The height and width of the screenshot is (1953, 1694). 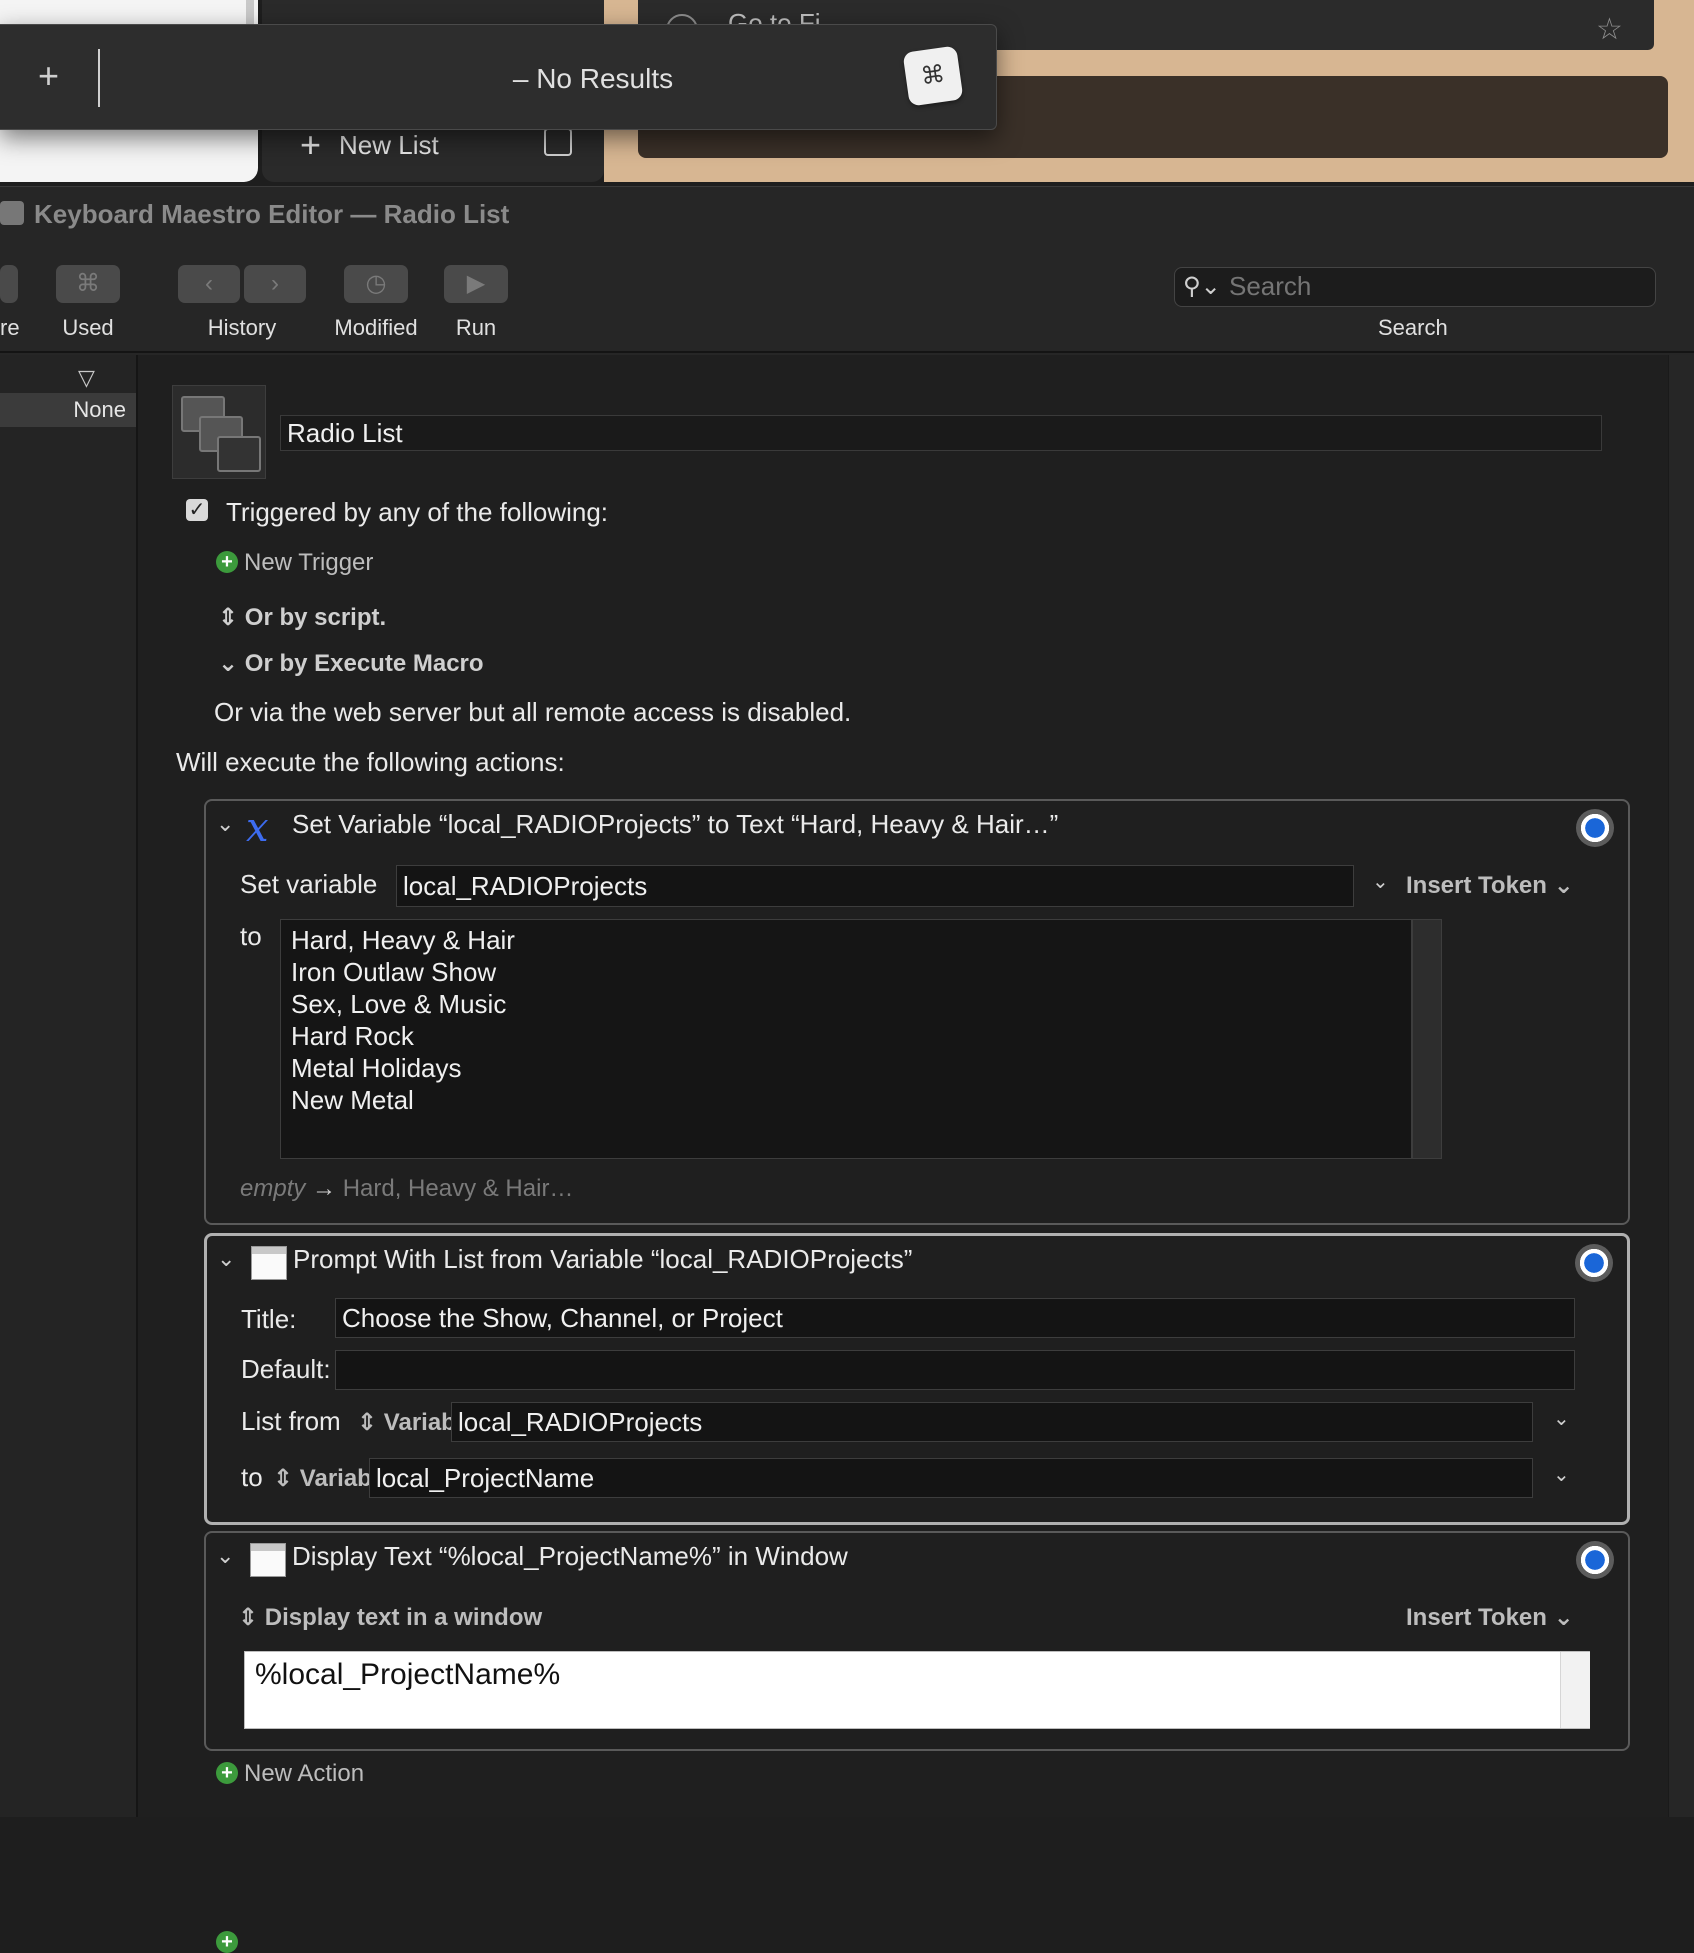 I want to click on search-icon: ⚲⌄, so click(x=1202, y=286).